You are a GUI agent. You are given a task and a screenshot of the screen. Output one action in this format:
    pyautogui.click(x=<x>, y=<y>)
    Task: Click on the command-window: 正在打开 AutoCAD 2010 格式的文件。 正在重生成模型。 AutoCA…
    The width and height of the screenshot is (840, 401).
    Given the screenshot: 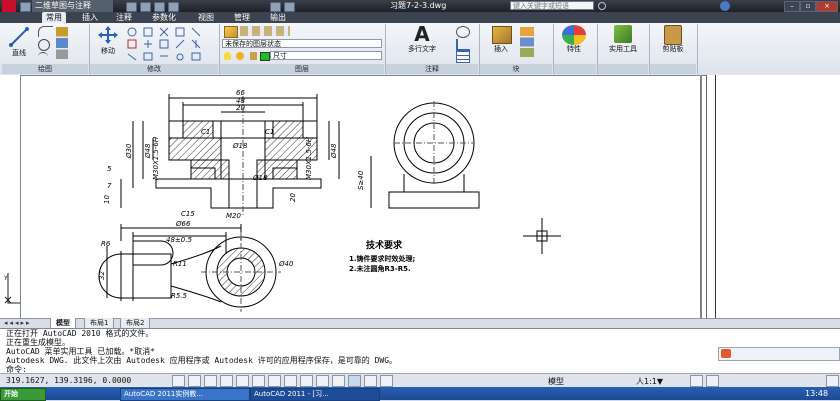 What is the action you would take?
    pyautogui.click(x=420, y=351)
    